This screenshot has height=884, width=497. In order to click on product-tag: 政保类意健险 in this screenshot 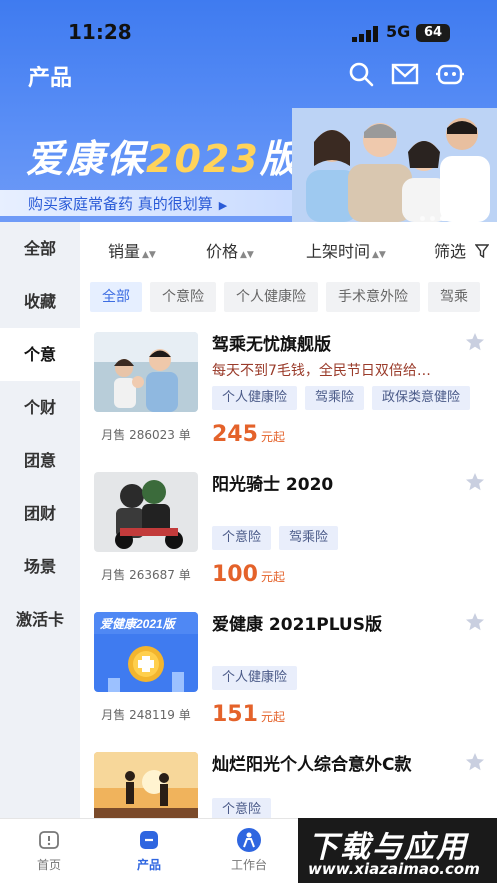, I will do `click(421, 398)`.